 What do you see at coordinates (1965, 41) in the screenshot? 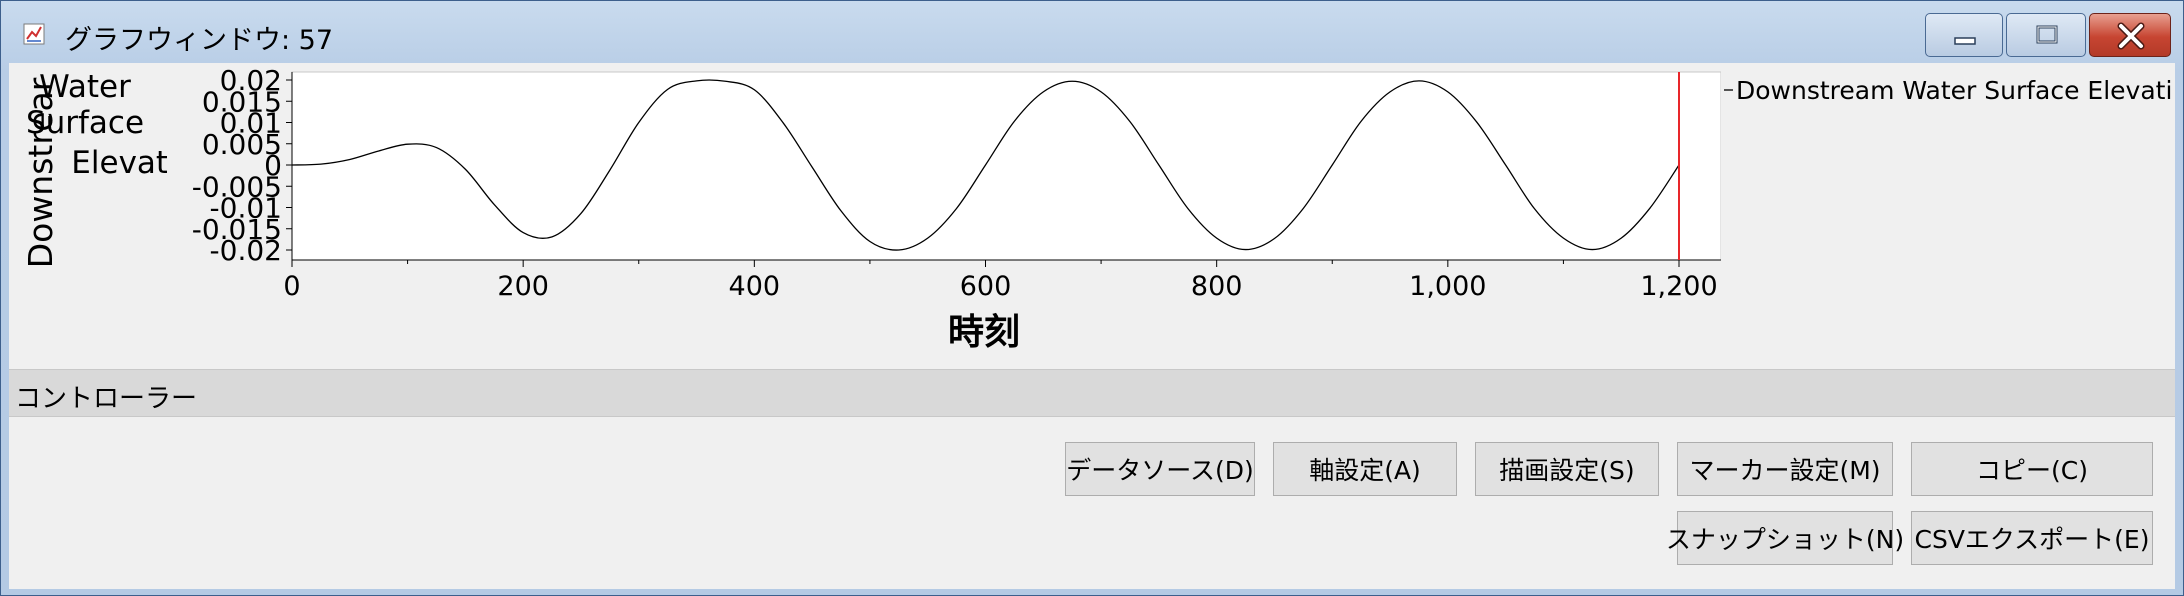
I see `minimize-icon` at bounding box center [1965, 41].